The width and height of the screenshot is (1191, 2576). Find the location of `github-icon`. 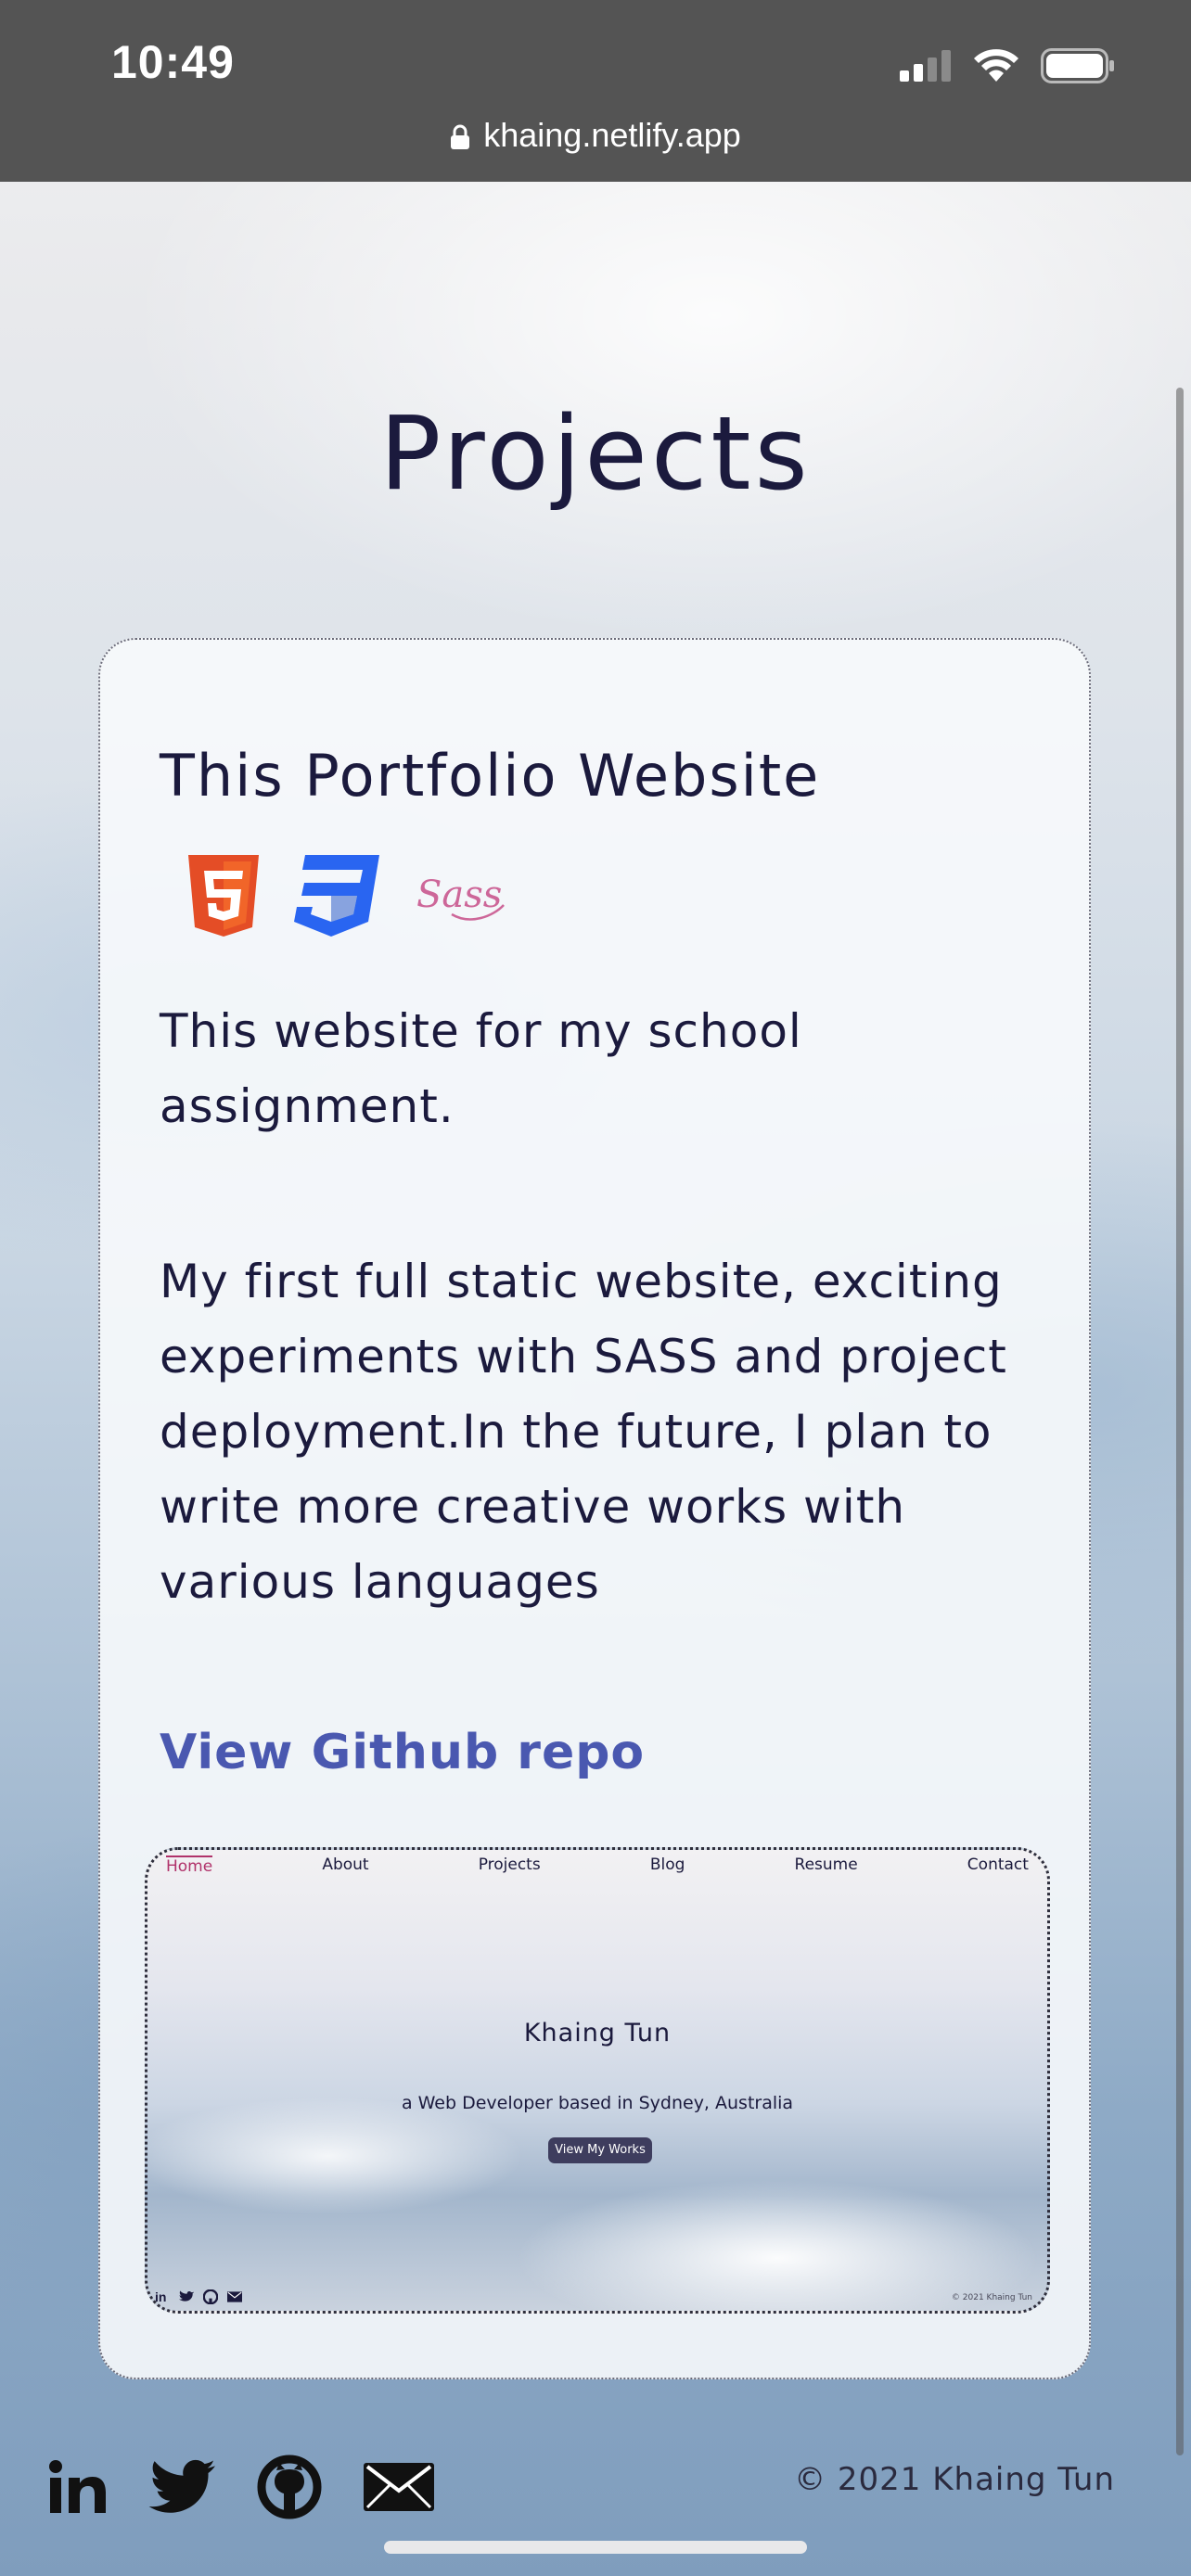

github-icon is located at coordinates (289, 2487).